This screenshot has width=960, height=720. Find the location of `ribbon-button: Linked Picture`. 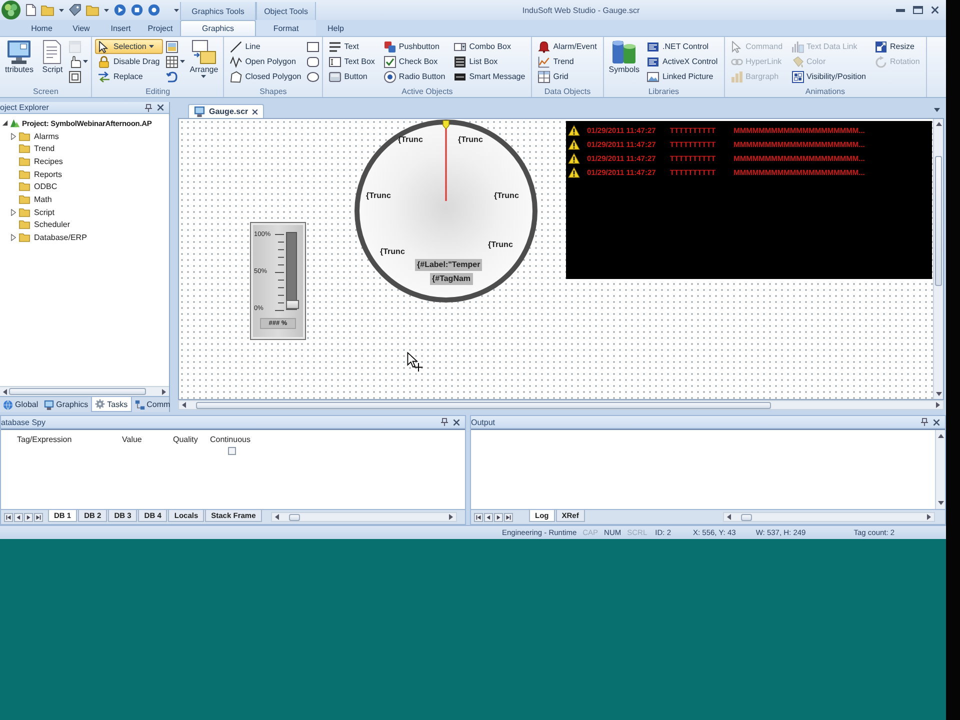

ribbon-button: Linked Picture is located at coordinates (682, 76).